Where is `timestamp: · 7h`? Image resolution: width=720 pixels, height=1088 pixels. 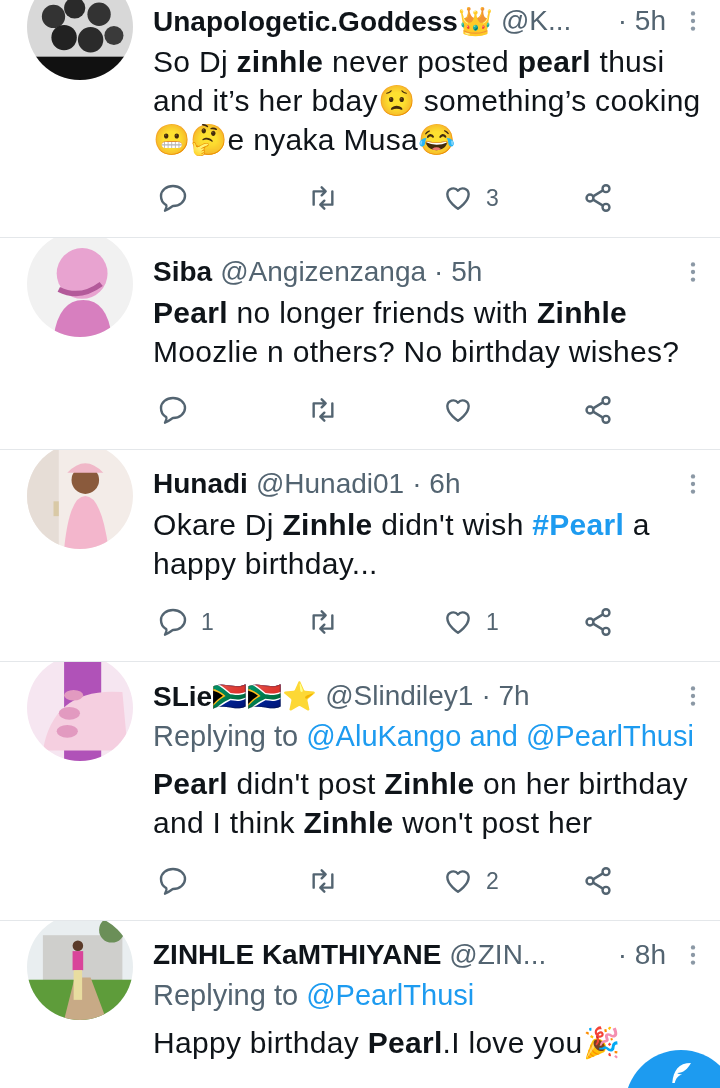 timestamp: · 7h is located at coordinates (505, 696).